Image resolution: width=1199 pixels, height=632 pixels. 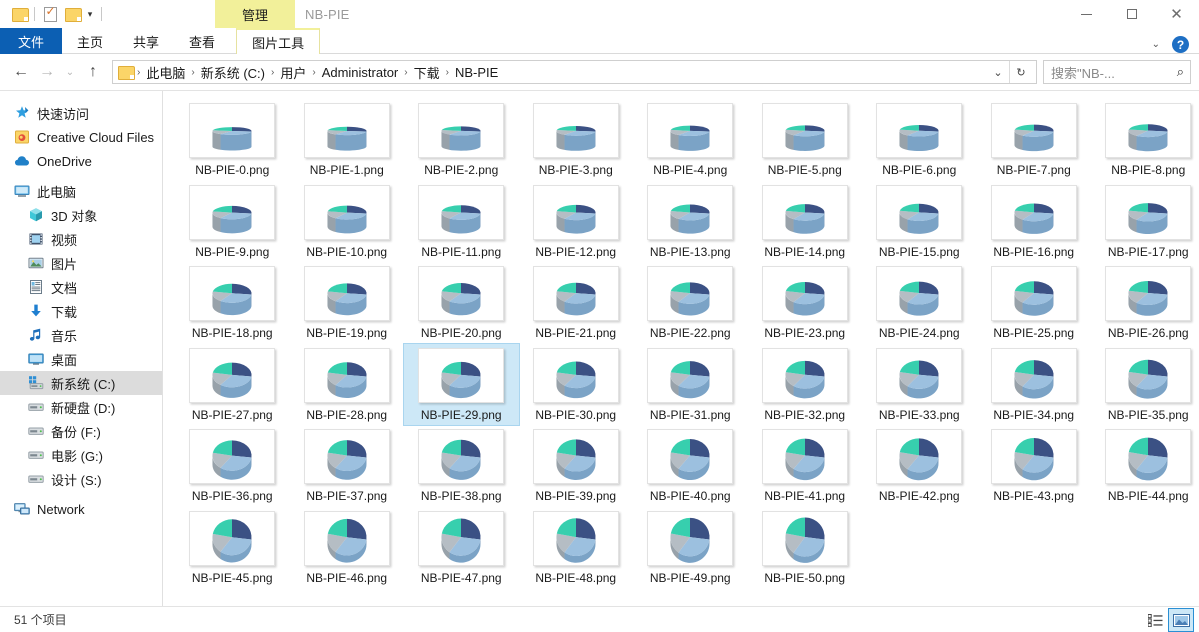 I want to click on file-item: NB-PIE-9.png, so click(x=232, y=222).